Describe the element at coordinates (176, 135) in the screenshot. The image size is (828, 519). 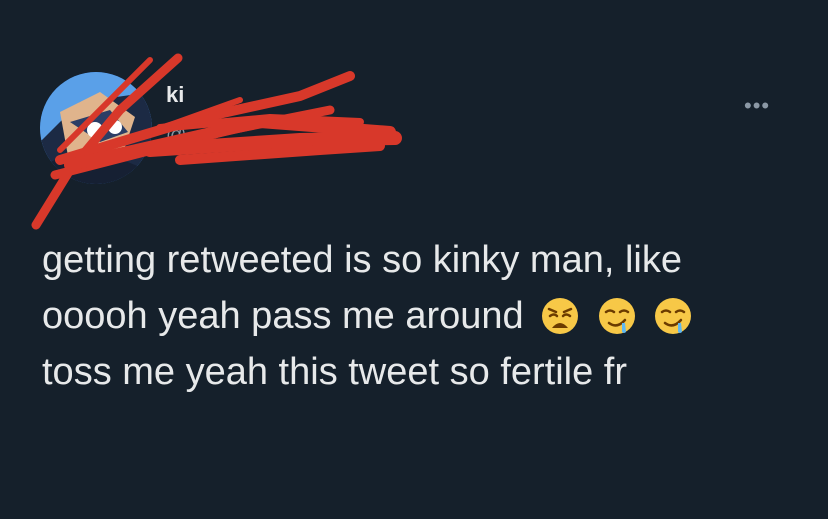
I see `user-handle: @` at that location.